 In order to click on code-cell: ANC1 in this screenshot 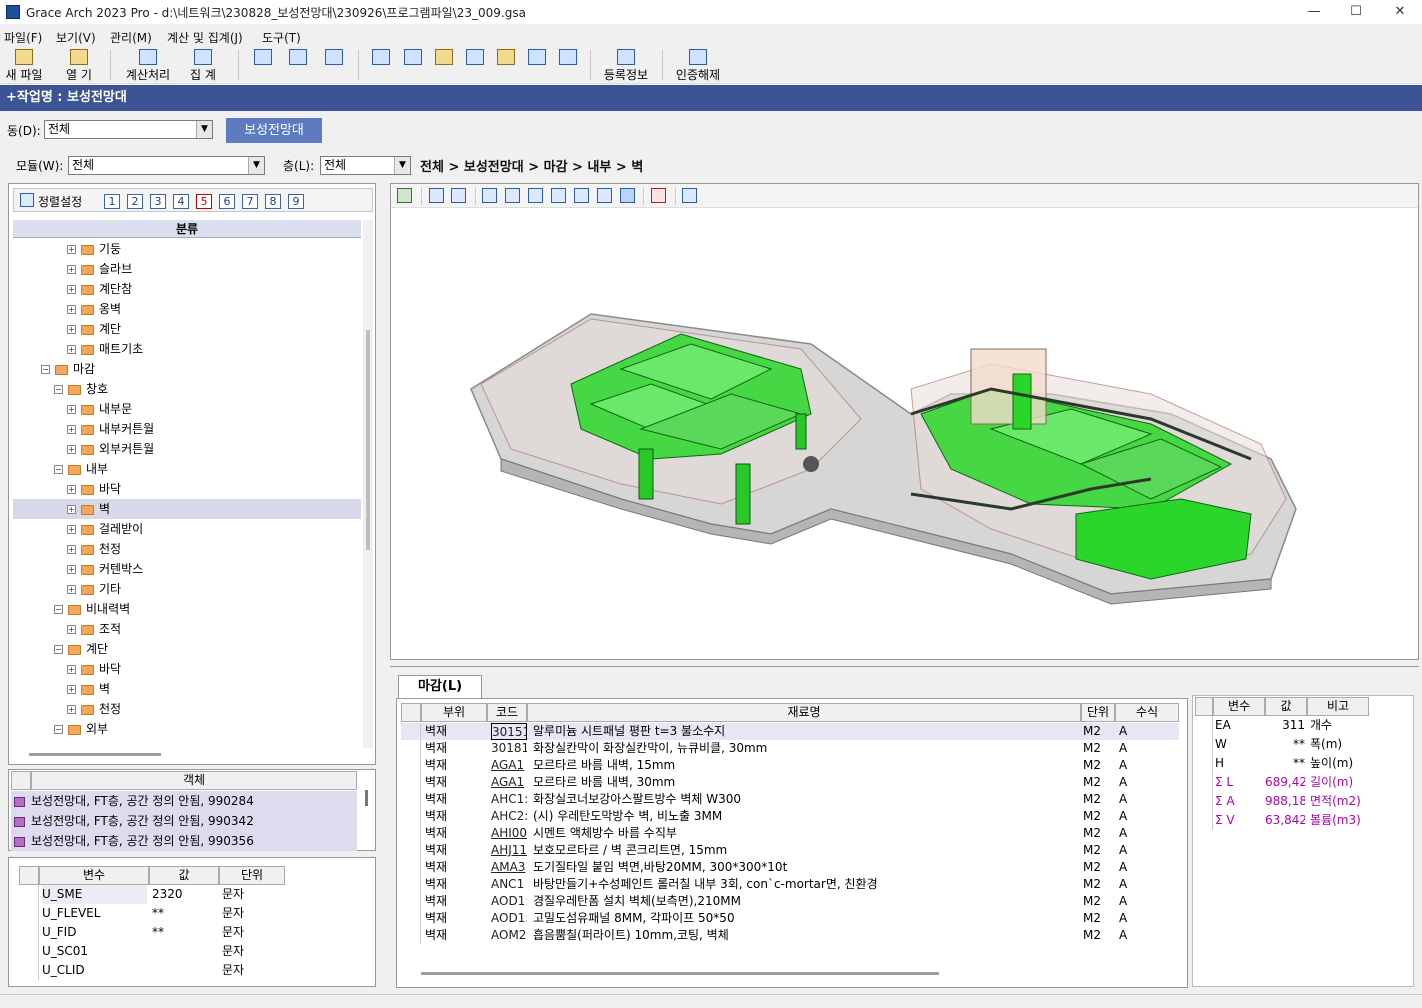, I will do `click(509, 884)`.